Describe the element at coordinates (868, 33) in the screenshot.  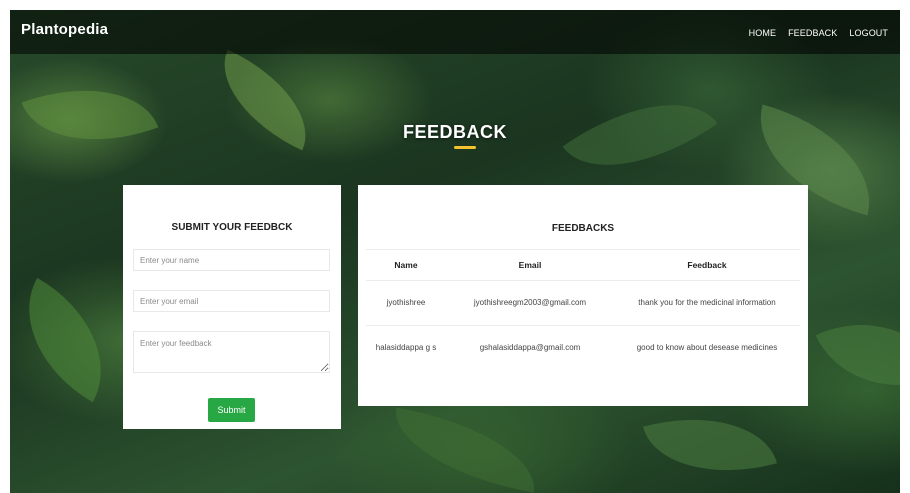
I see `nav-logout-link: LOGOUT` at that location.